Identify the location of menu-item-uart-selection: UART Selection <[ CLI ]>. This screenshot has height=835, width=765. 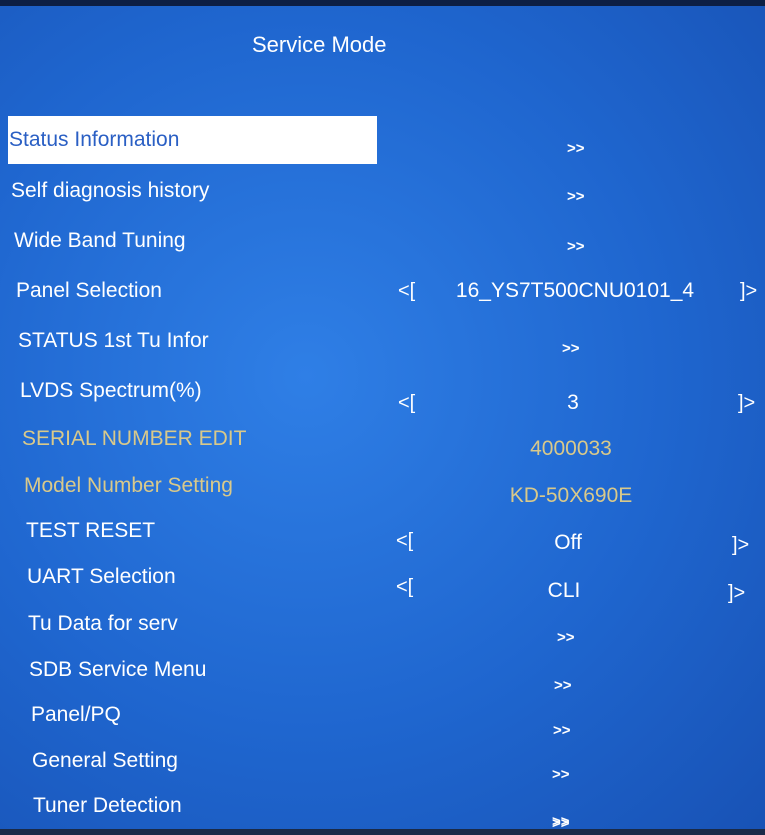
(382, 580).